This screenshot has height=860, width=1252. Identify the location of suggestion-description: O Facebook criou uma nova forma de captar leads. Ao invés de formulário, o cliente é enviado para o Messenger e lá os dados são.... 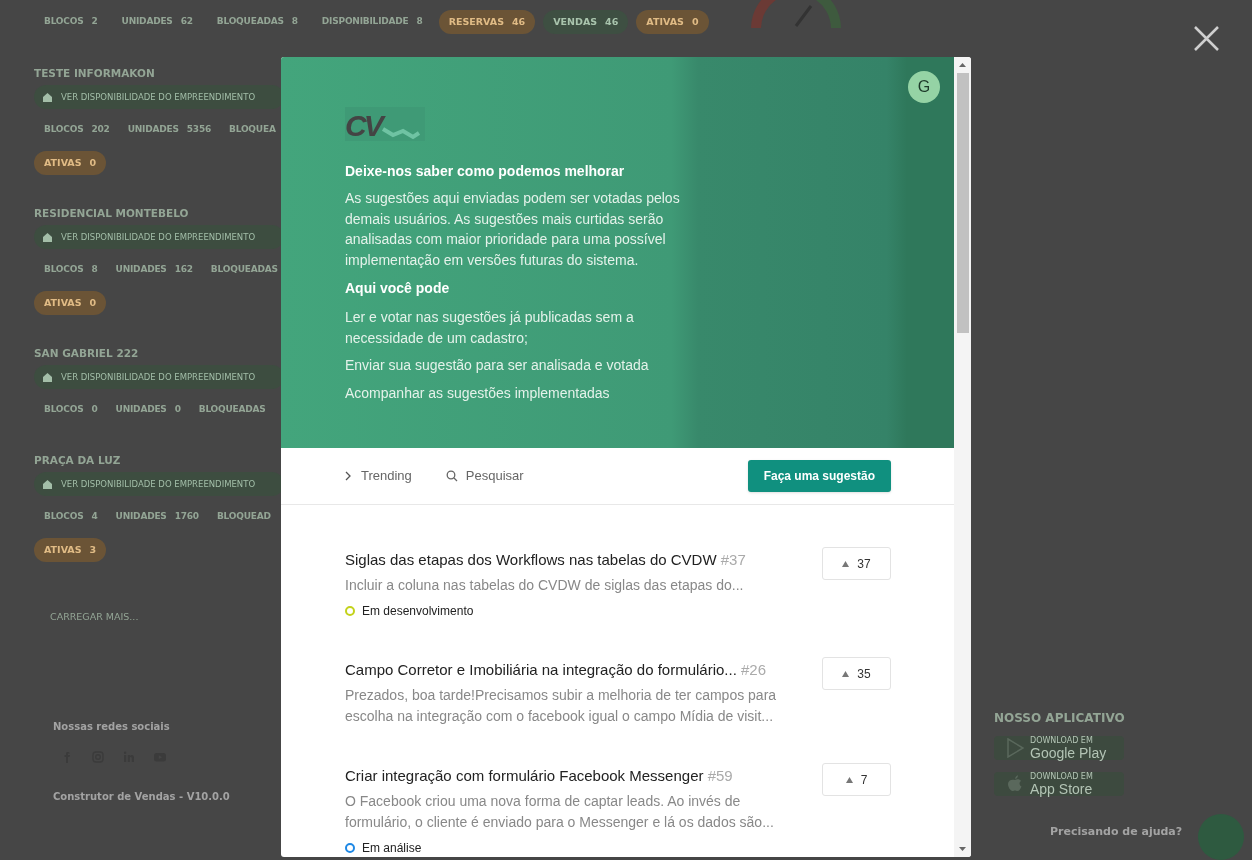
(560, 812).